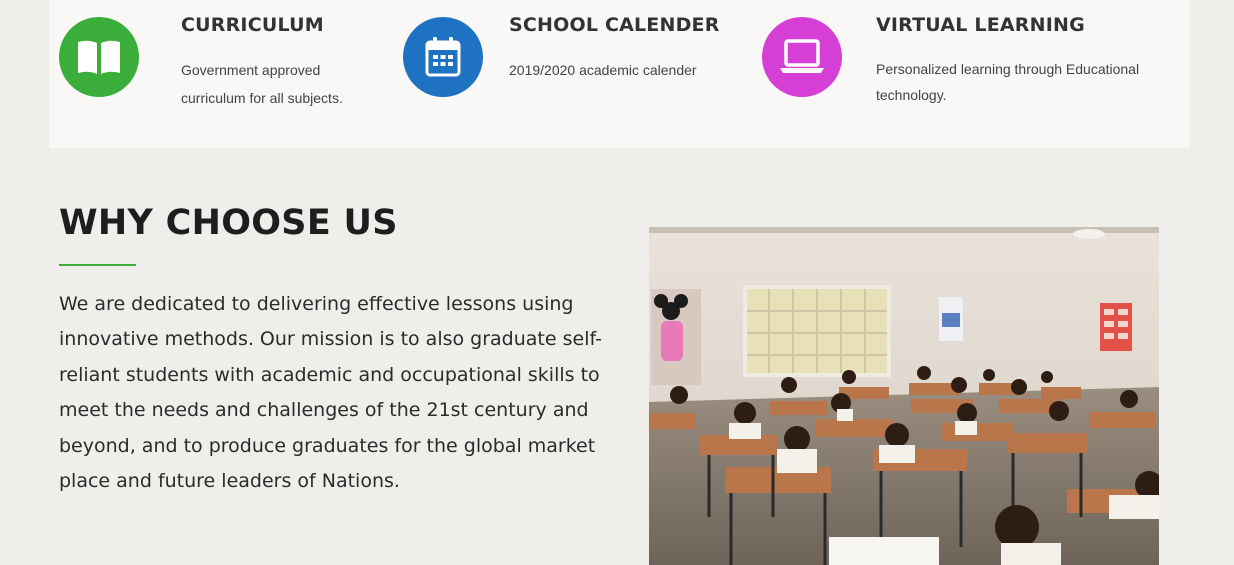 Image resolution: width=1234 pixels, height=565 pixels. I want to click on why-choose-us-heading: WHY CHOOSE US, so click(228, 223).